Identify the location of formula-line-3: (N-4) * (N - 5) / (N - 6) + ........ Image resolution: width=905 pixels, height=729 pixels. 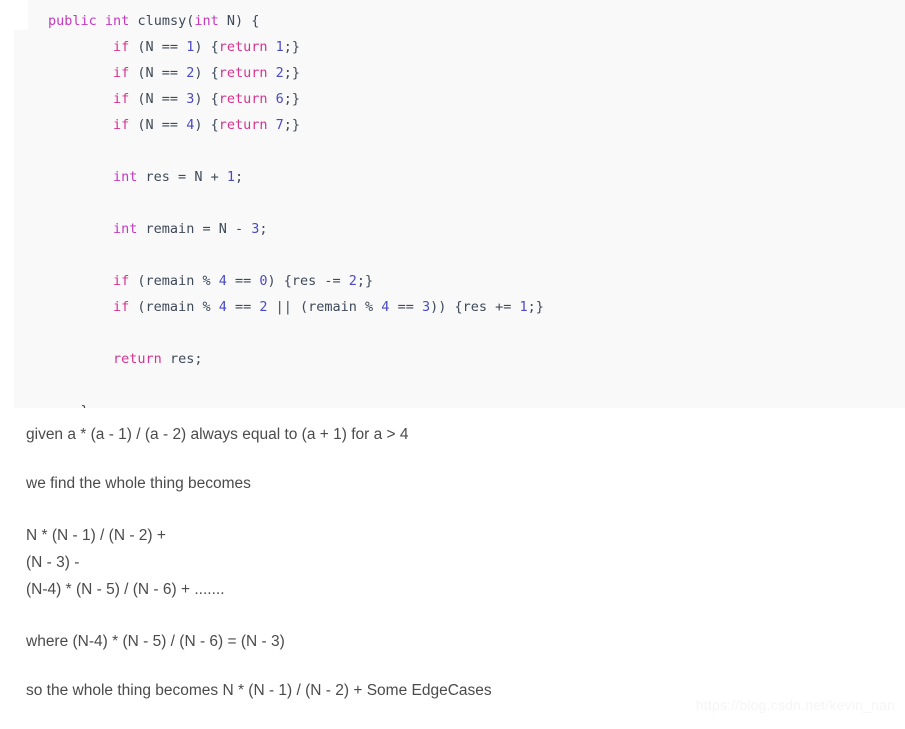
(125, 589).